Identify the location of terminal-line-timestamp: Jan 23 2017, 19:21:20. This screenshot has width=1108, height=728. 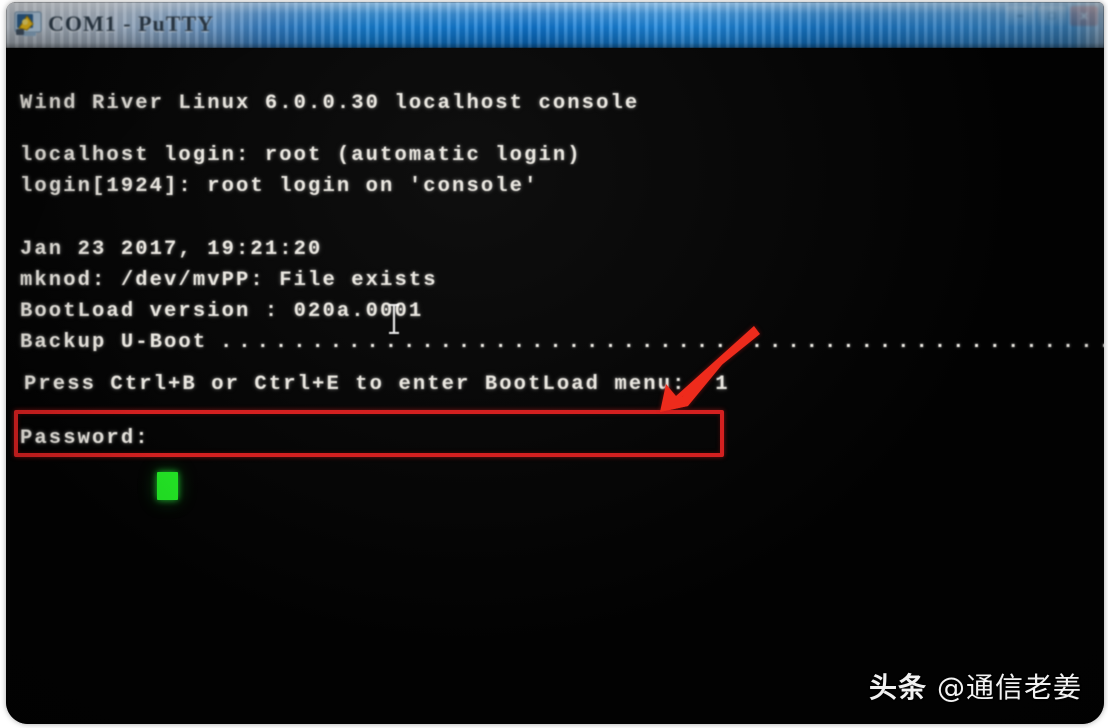
(171, 249).